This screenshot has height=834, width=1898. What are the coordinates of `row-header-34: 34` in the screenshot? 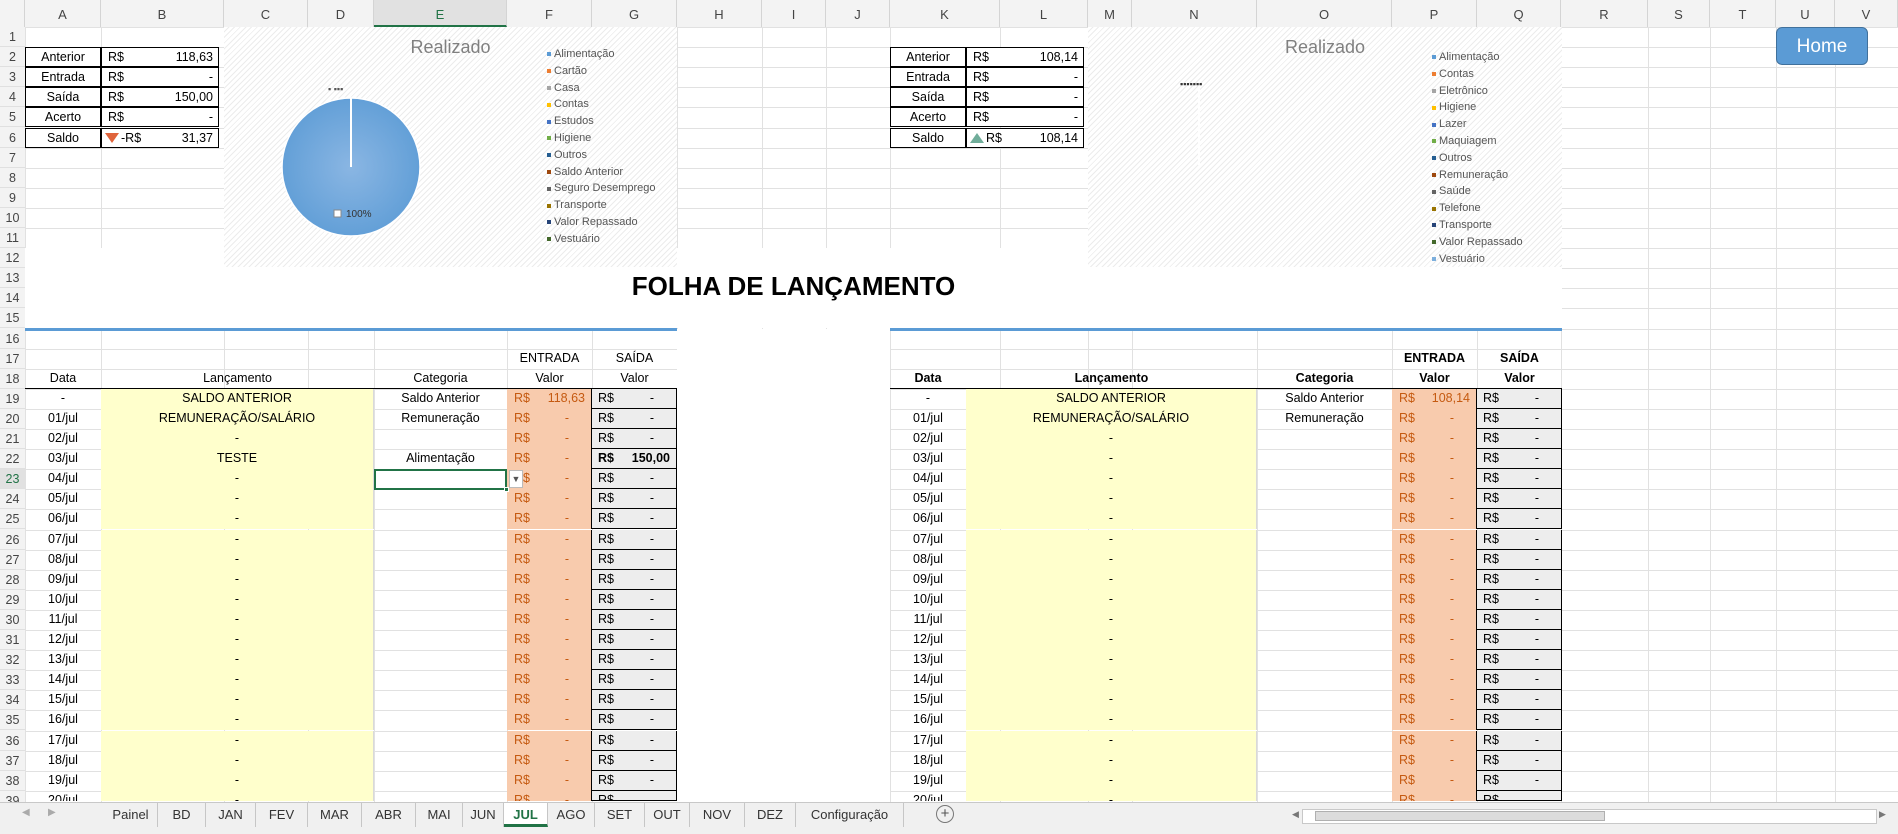 It's located at (12, 700).